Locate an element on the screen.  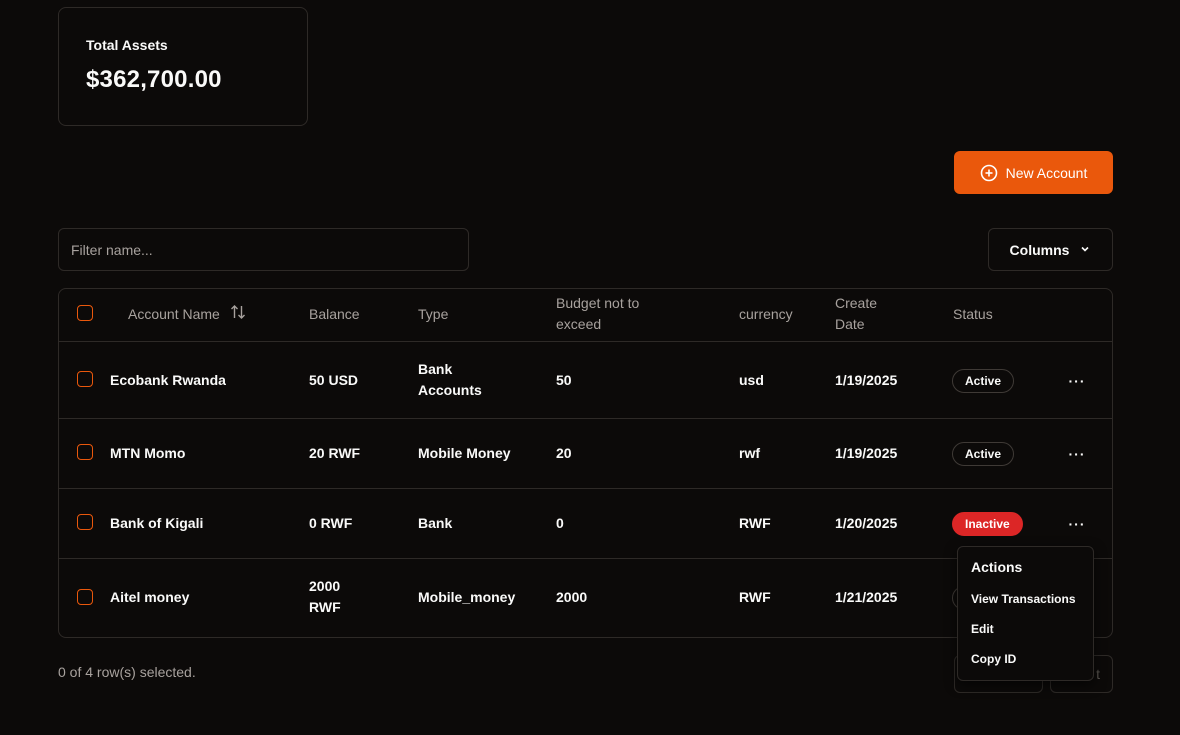
plus-circle-icon is located at coordinates (989, 173).